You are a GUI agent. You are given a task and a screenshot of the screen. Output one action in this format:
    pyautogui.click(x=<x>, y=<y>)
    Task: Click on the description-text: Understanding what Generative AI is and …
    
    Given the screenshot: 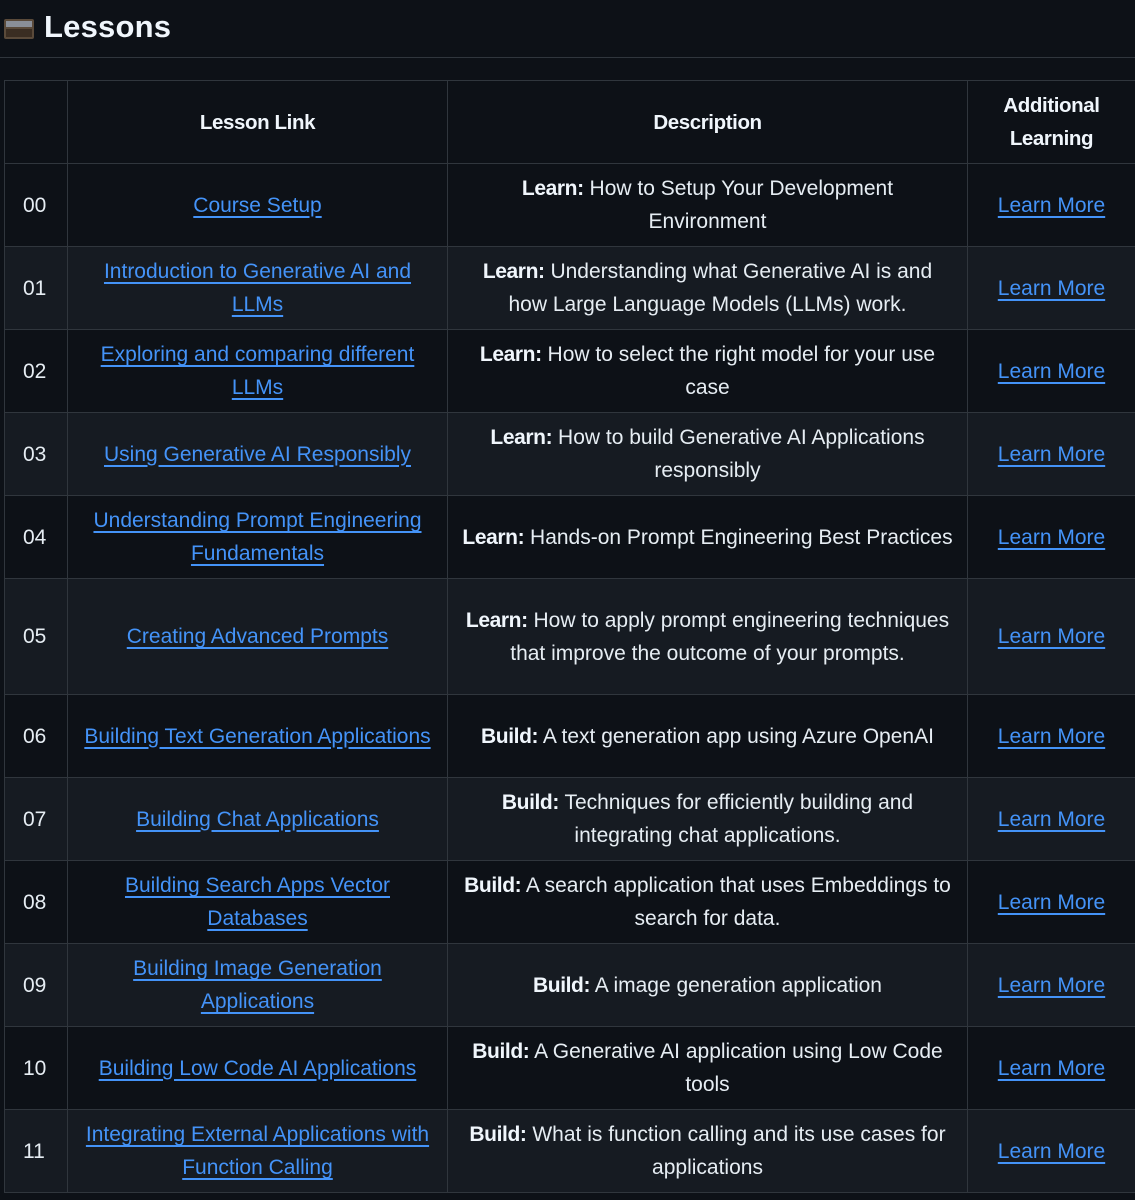 What is the action you would take?
    pyautogui.click(x=720, y=288)
    